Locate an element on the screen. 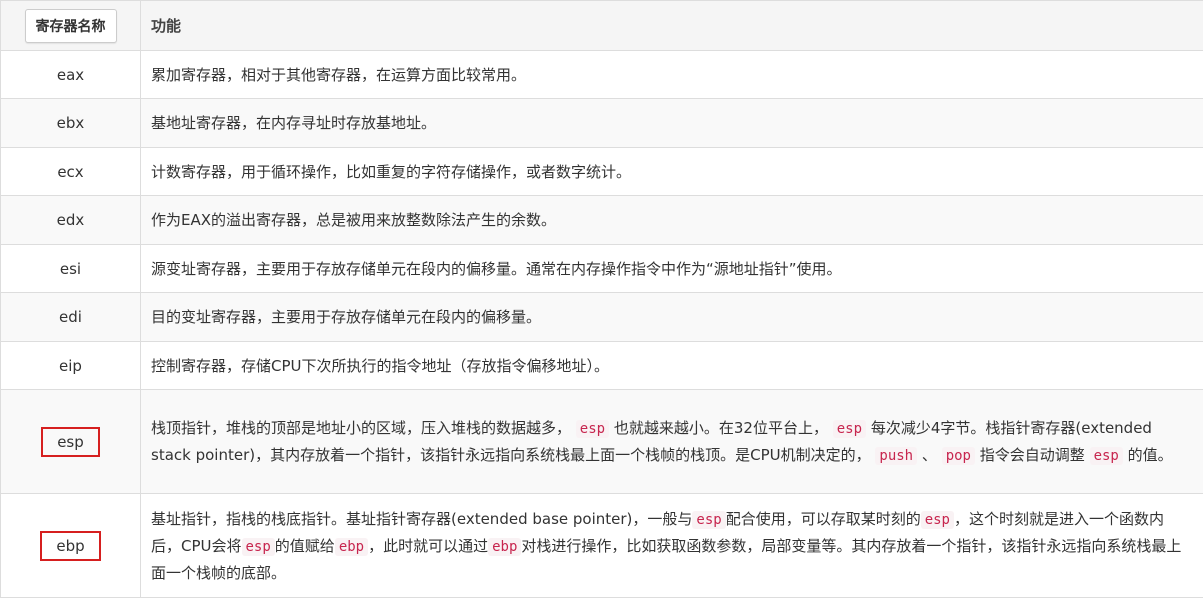 The width and height of the screenshot is (1203, 605). header-cell-function: 功能 is located at coordinates (671, 25).